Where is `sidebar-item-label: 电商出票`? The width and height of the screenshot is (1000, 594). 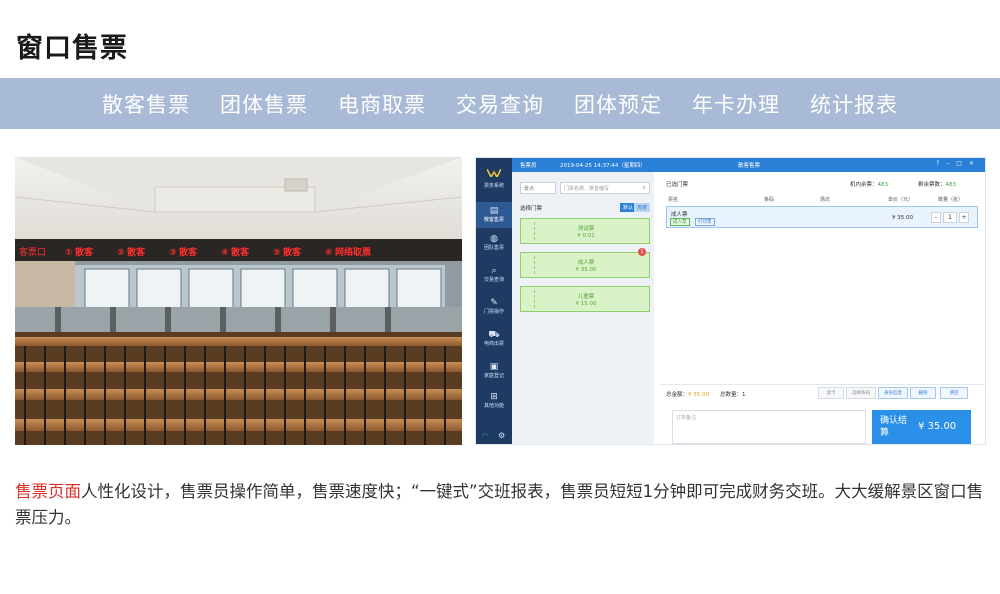
sidebar-item-label: 电商出票 is located at coordinates (493, 344).